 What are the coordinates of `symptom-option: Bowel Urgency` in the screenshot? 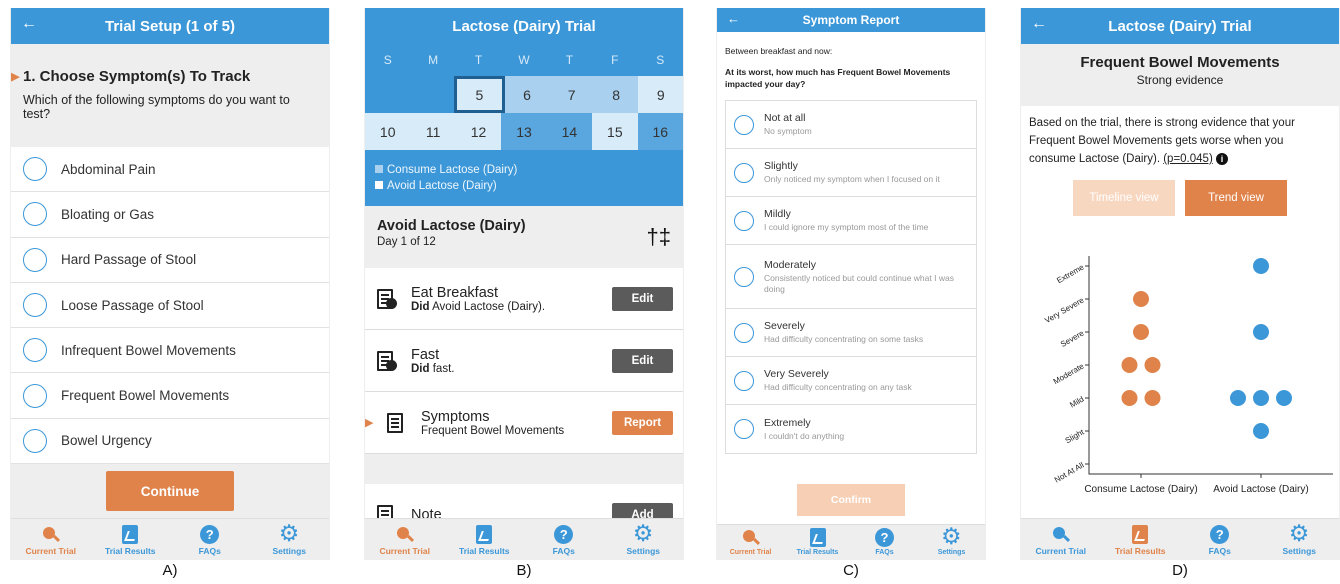 It's located at (170, 442).